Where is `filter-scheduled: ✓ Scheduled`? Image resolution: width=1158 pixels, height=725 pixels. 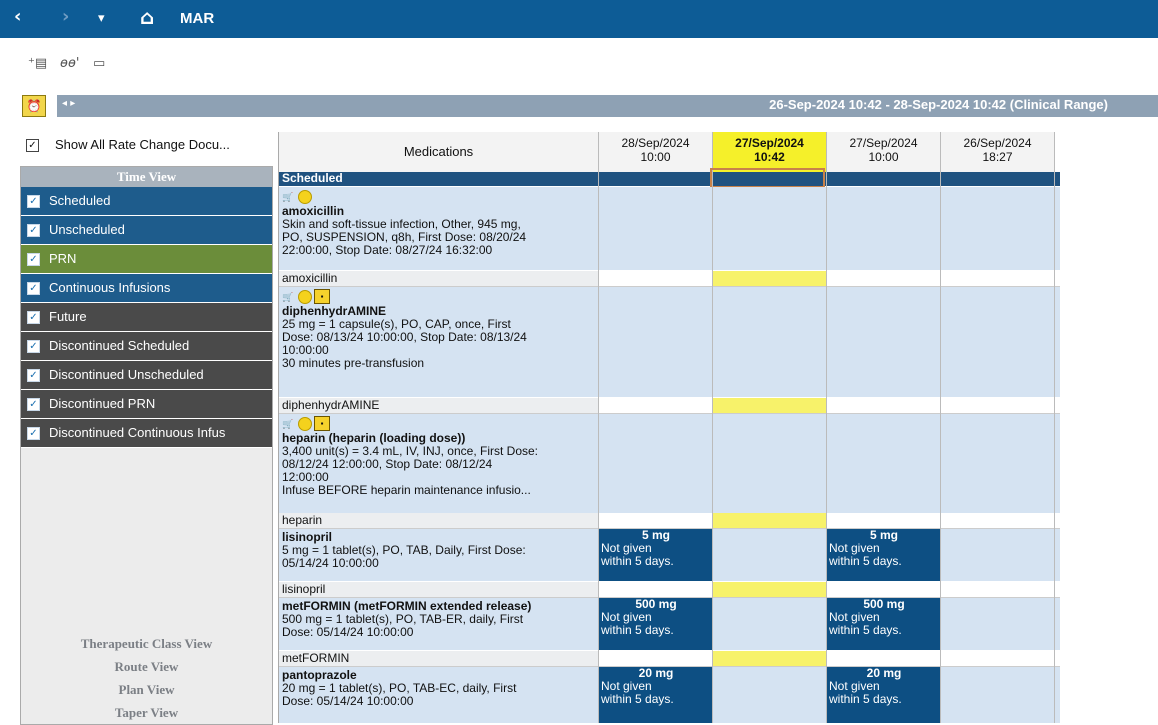 filter-scheduled: ✓ Scheduled is located at coordinates (146, 201).